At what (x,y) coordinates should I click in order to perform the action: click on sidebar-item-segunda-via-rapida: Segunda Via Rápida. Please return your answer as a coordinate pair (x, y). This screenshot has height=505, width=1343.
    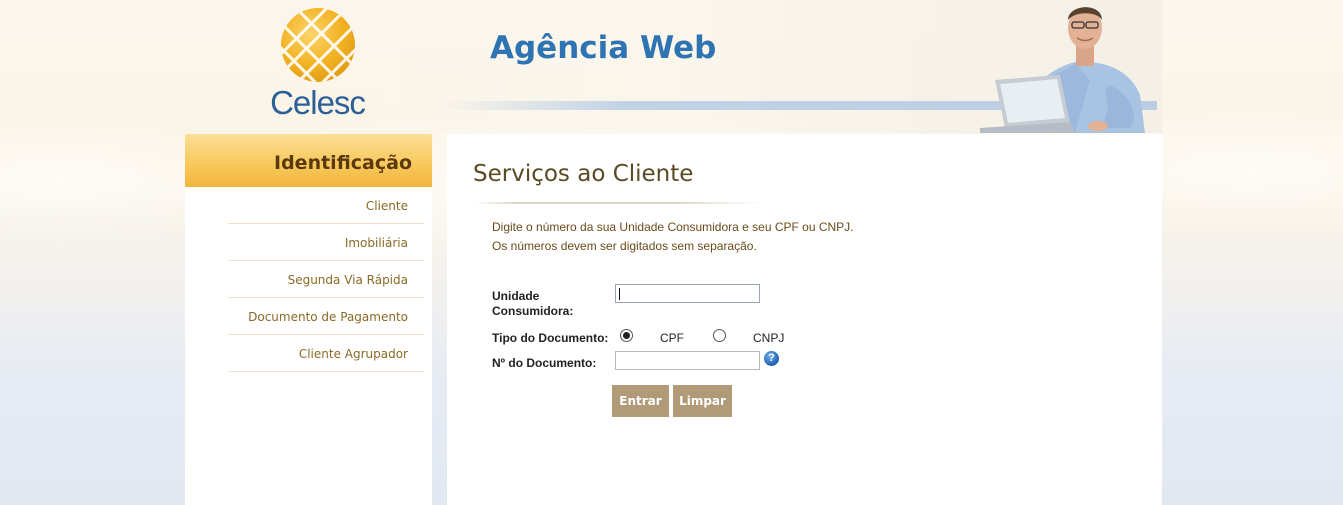
    Looking at the image, I should click on (326, 279).